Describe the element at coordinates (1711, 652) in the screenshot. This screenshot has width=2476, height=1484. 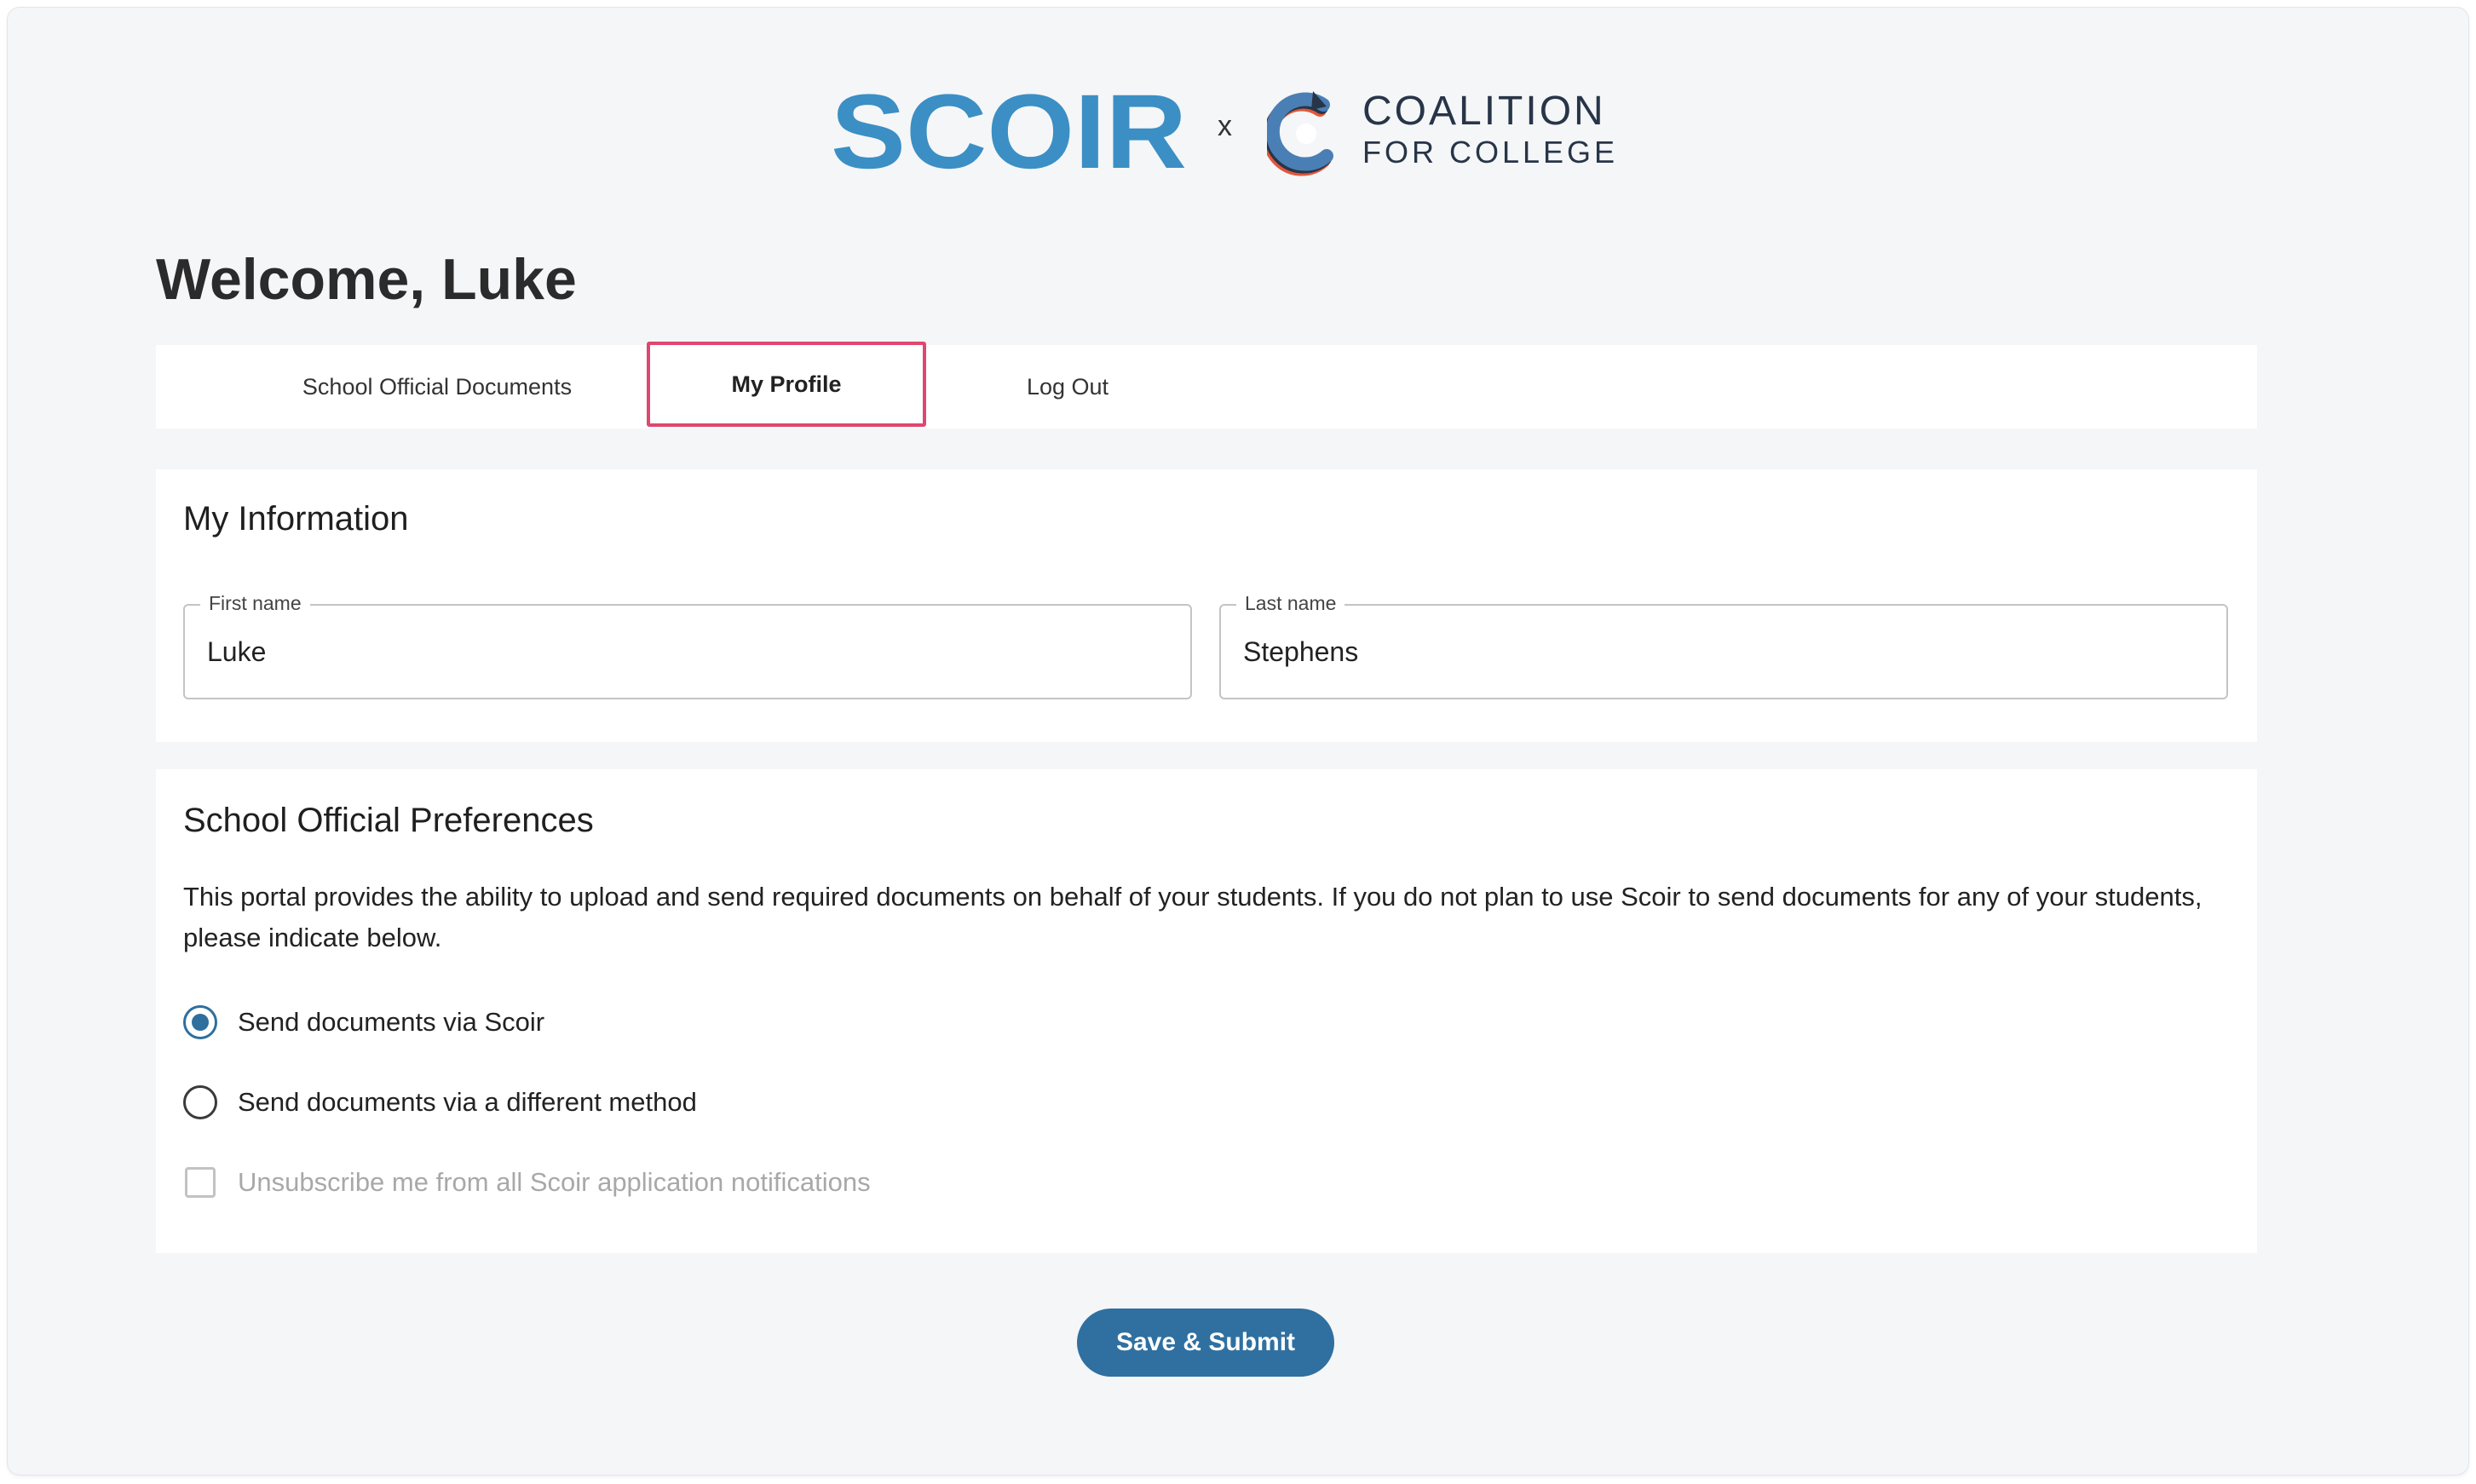
I see `last-name-input` at that location.